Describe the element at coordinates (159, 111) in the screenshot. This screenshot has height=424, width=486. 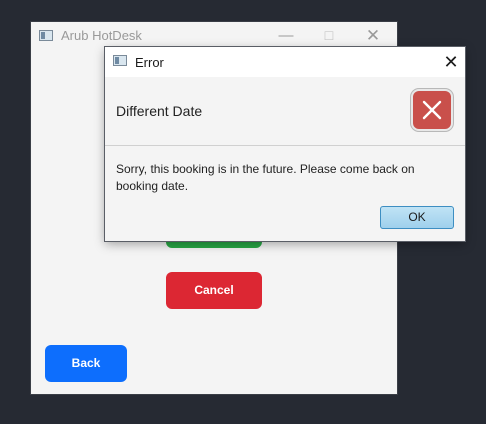
I see `dialog-header-text: Different Date` at that location.